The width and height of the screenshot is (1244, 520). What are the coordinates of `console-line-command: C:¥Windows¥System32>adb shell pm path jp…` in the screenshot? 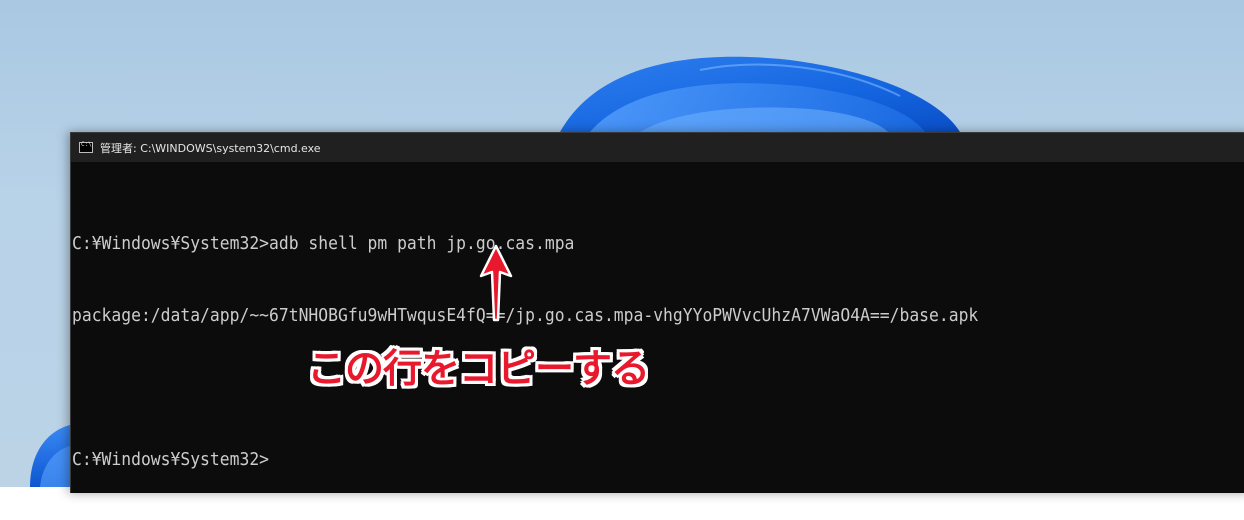 It's located at (620, 244).